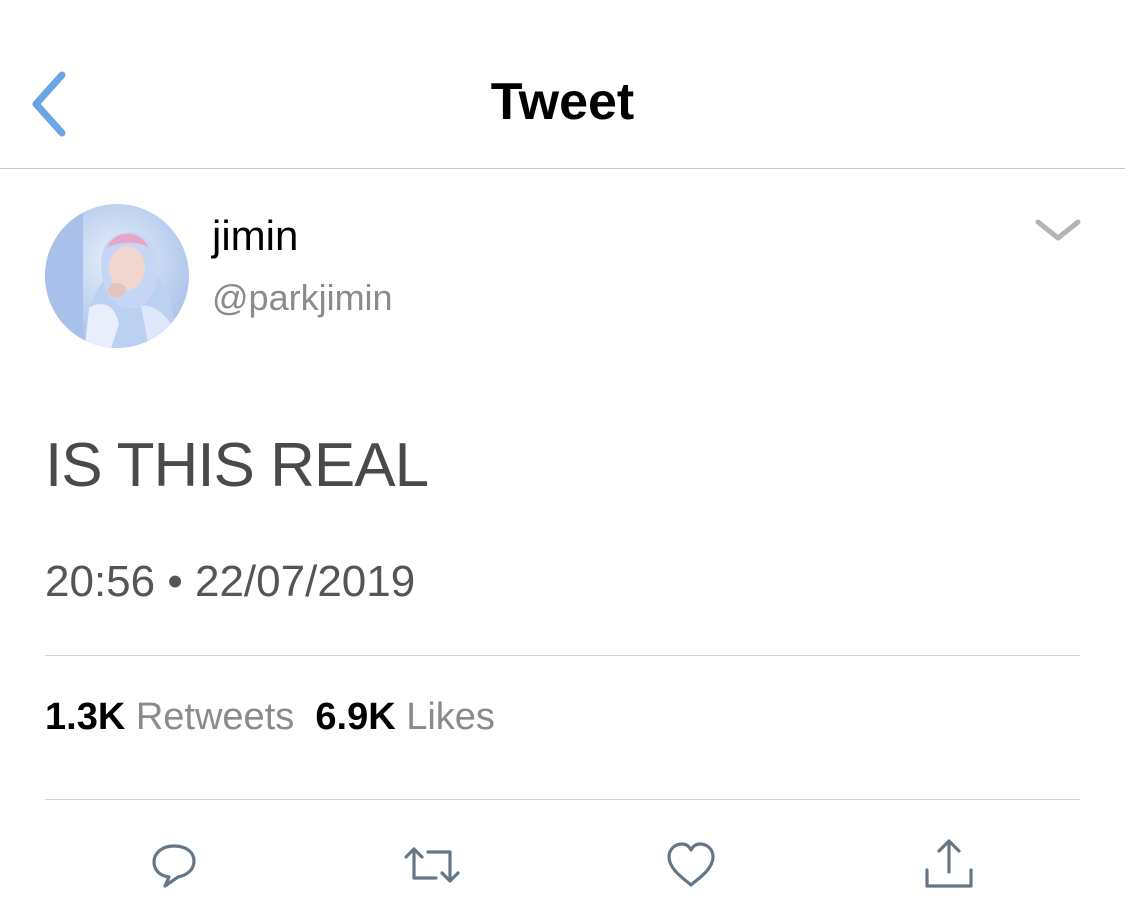 The height and width of the screenshot is (924, 1125). I want to click on retweets-count: 1.3K, so click(85, 717).